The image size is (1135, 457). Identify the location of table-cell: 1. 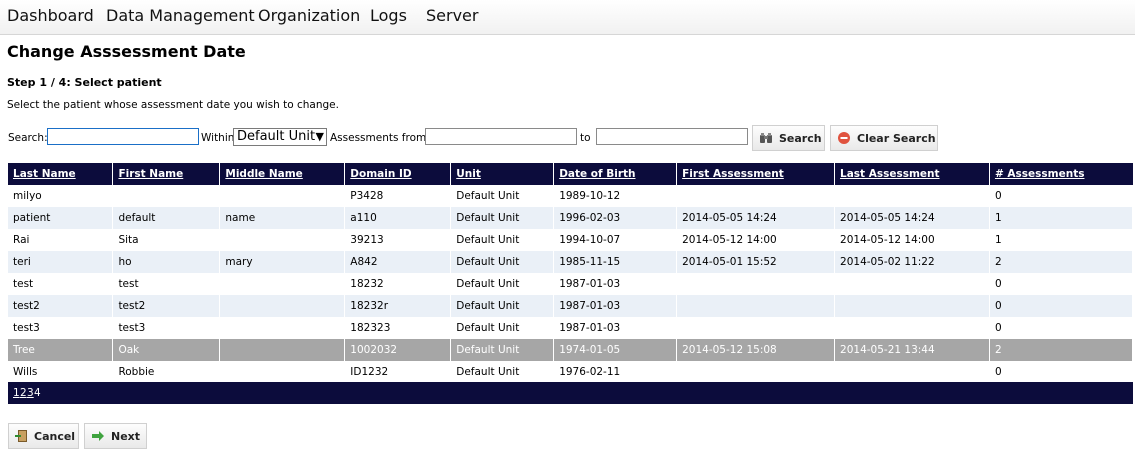
(1061, 218).